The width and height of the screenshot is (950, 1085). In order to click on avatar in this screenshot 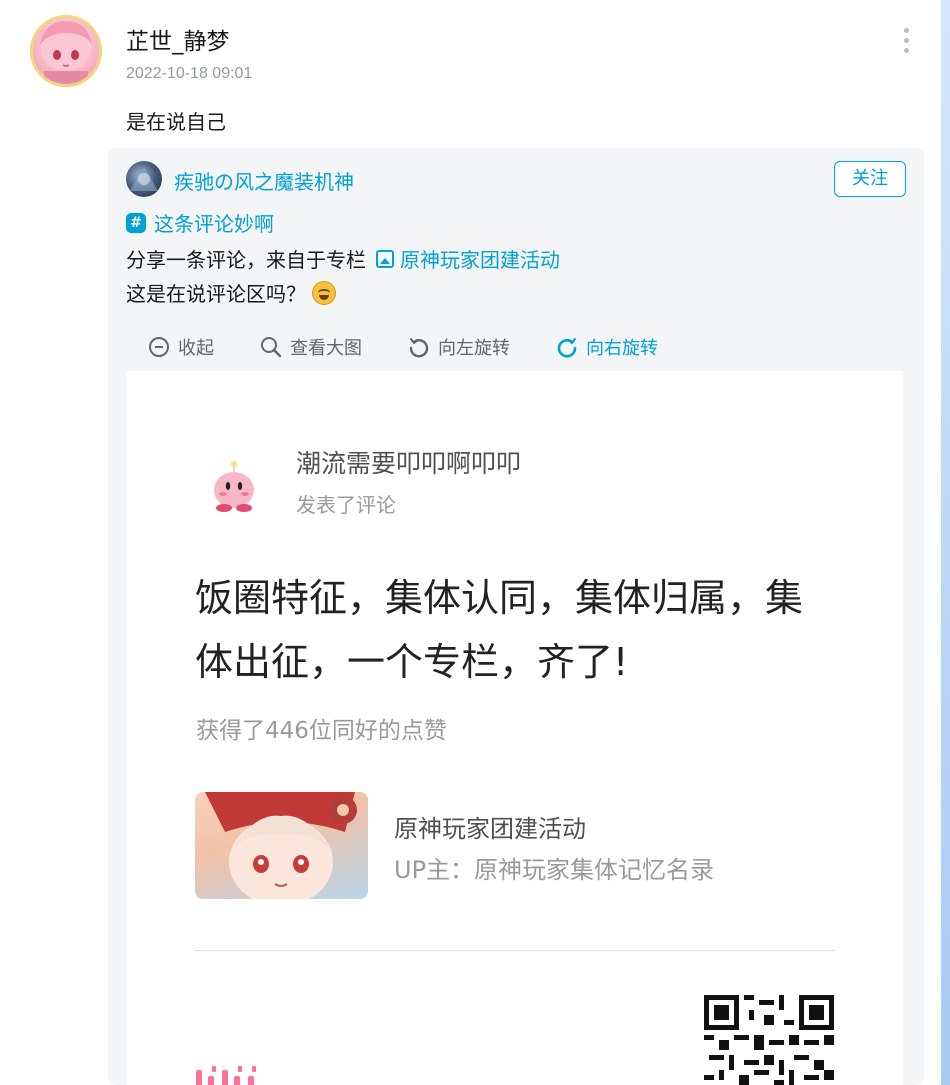, I will do `click(66, 51)`.